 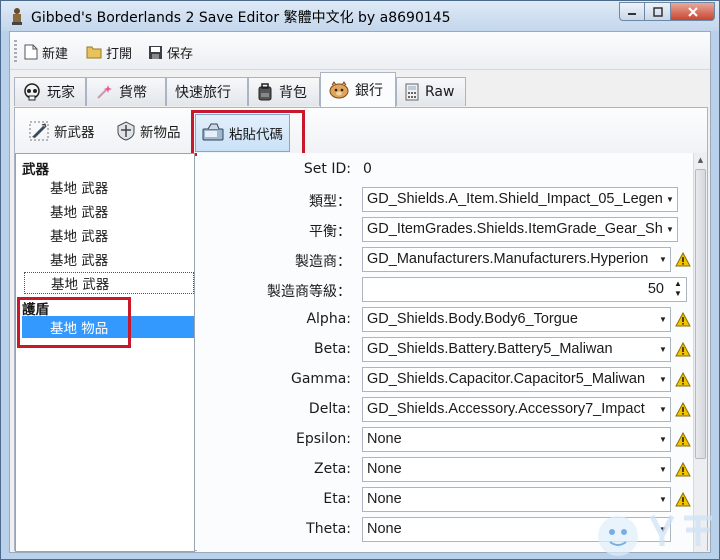 I want to click on delta-select: GD_Shields.Accessory.Accessory7_Impact ▼, so click(x=516, y=409).